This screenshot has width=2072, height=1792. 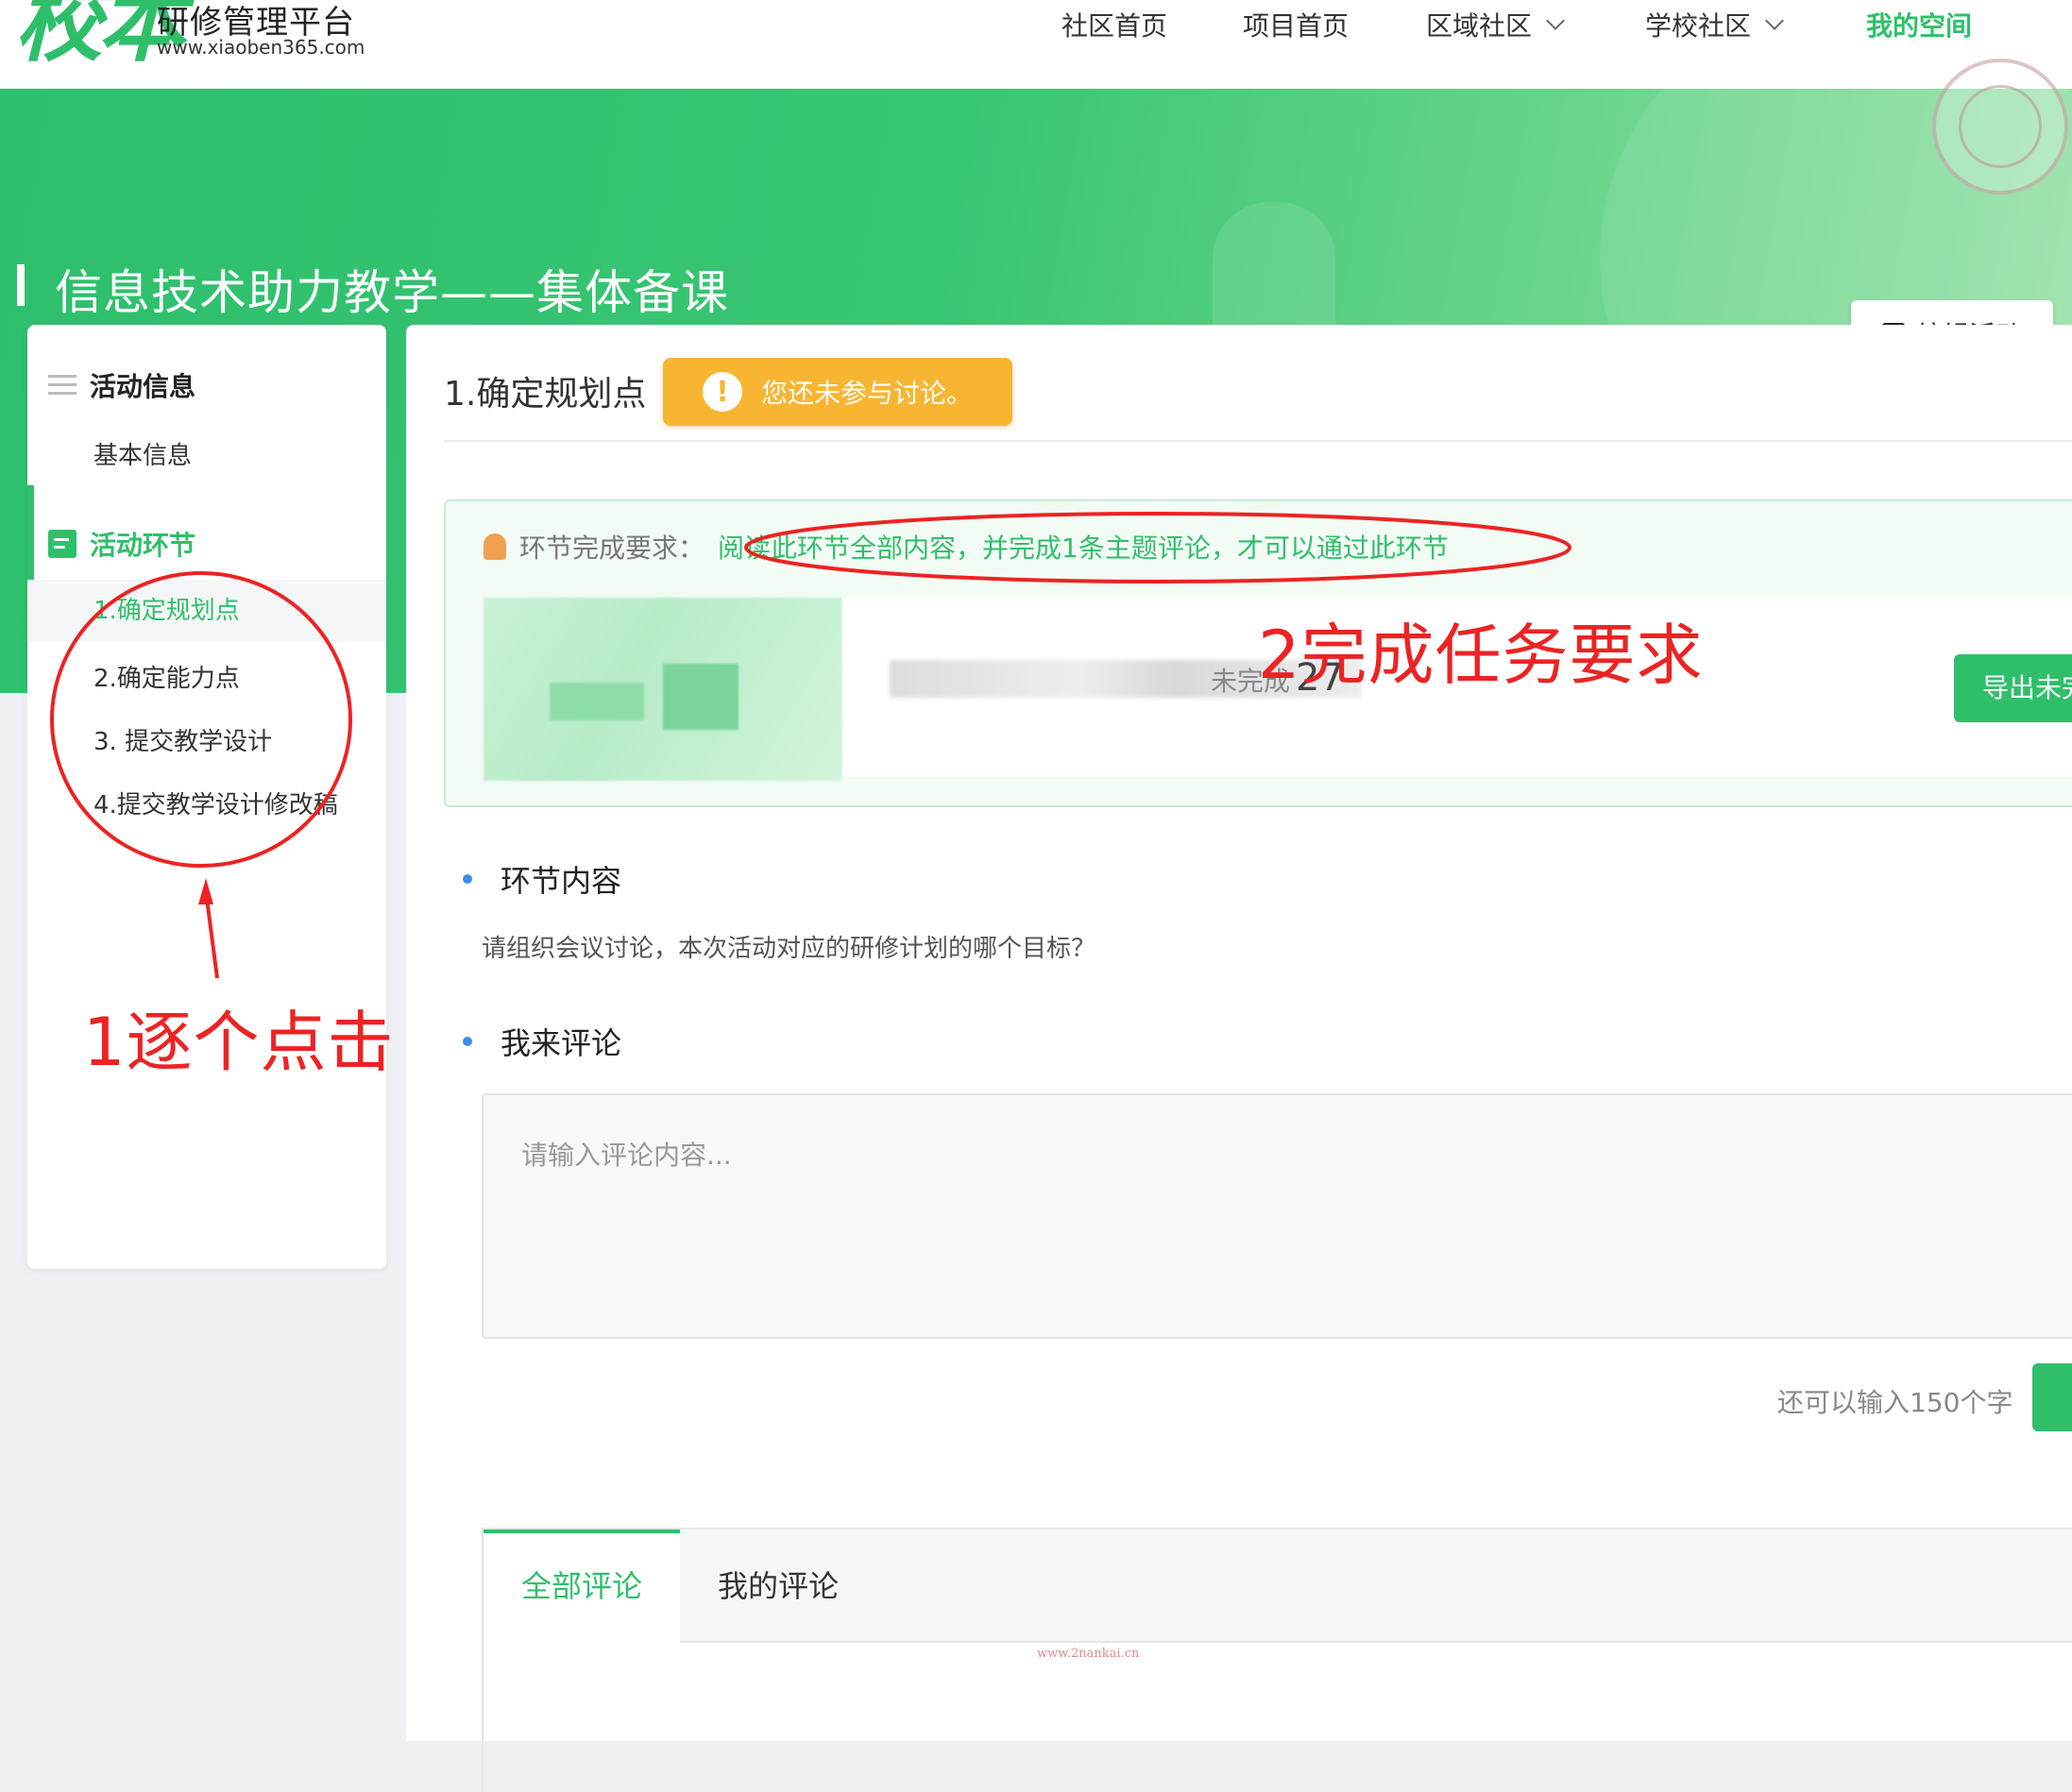 What do you see at coordinates (1919, 25) in the screenshot?
I see `nav-my-space: 我的空间` at bounding box center [1919, 25].